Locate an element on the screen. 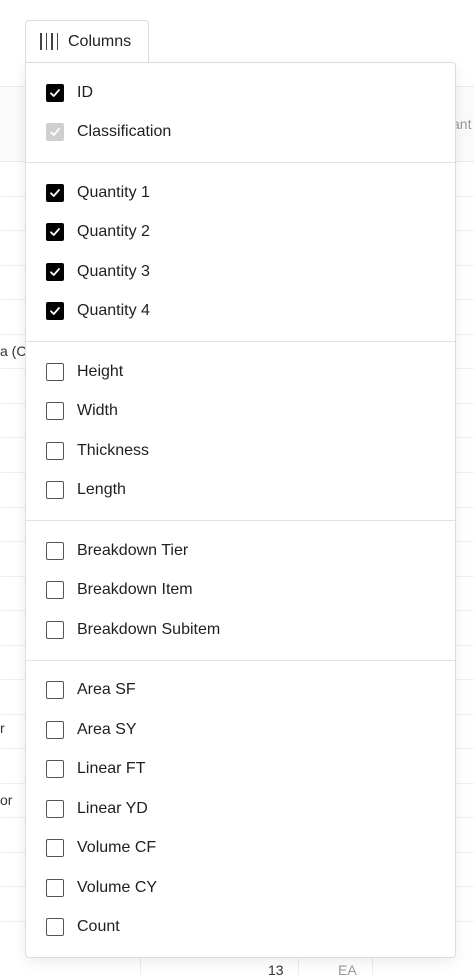  column-option-quantity-4: Quantity 4 is located at coordinates (240, 312).